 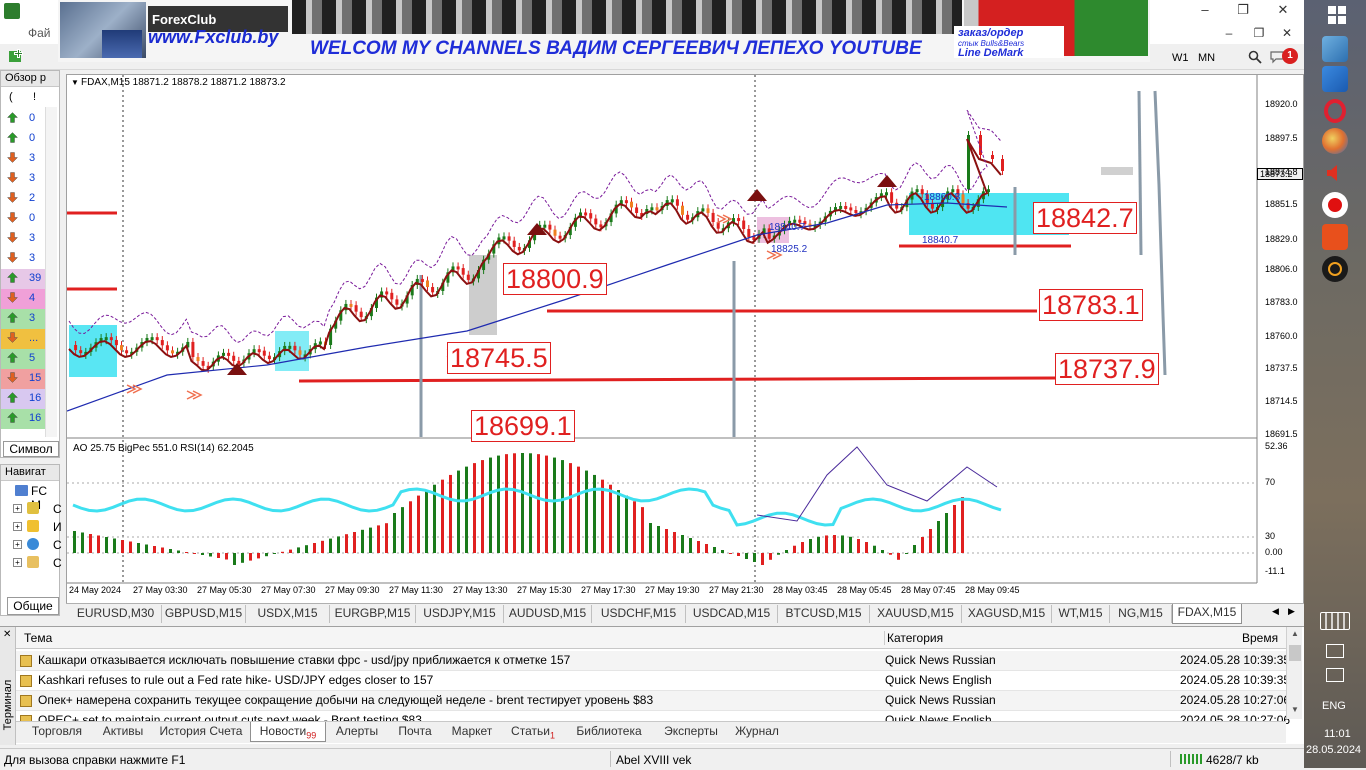 I want to click on market-watch-scrollbar, so click(x=51, y=272).